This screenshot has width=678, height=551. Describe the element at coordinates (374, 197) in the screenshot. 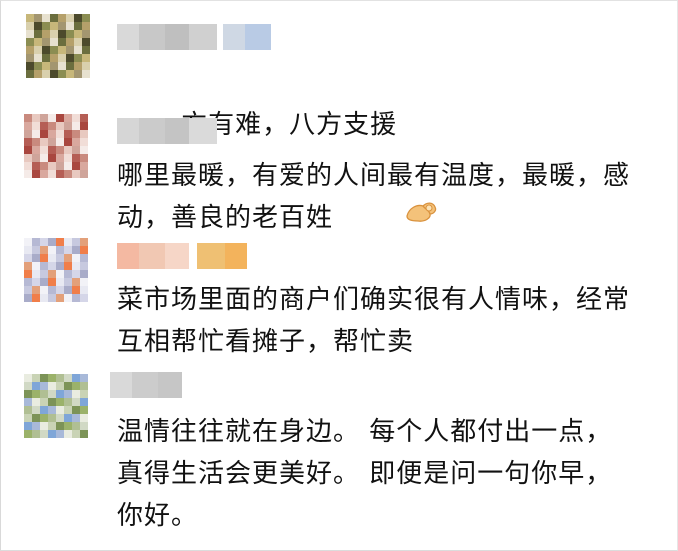

I see `comment-text: 哪里最暖，有爱的人间最有温度，最暖，感动，善良的老百姓` at that location.